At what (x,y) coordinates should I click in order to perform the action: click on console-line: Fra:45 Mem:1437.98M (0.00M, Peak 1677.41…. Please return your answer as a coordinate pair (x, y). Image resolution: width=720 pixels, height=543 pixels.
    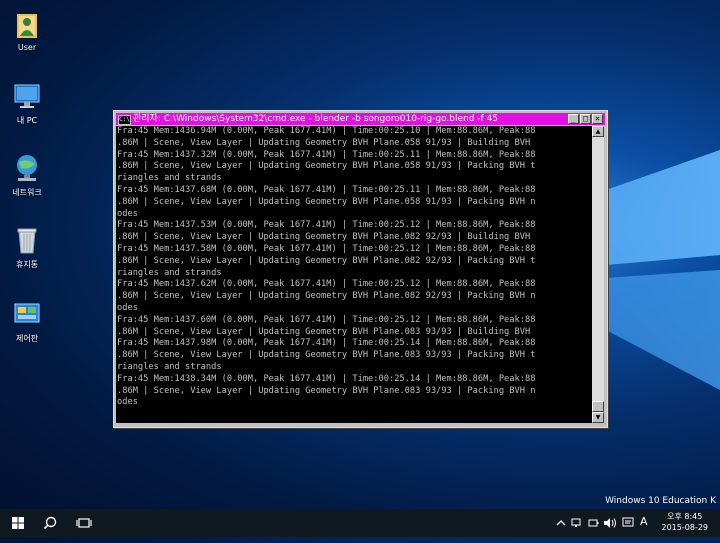
    Looking at the image, I should click on (326, 343).